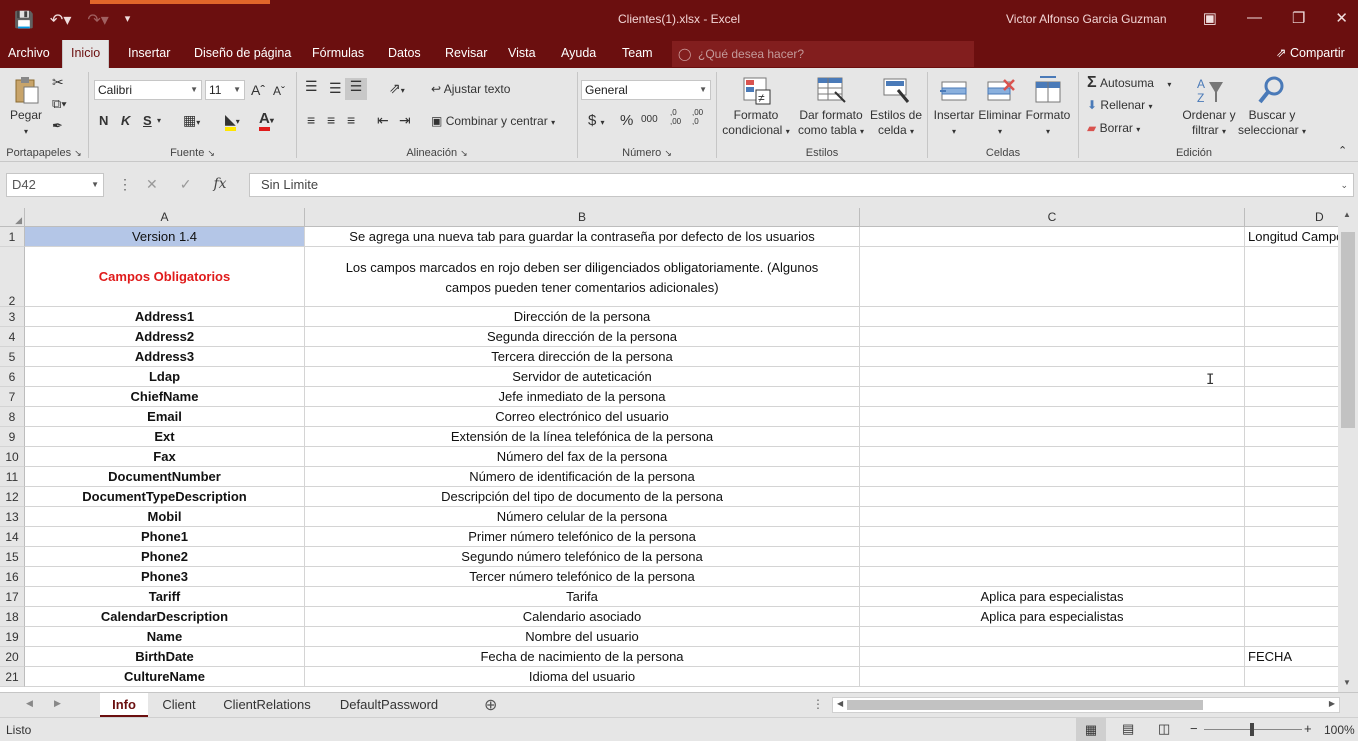  Describe the element at coordinates (165, 537) in the screenshot. I see `cell-a14: Phone1` at that location.